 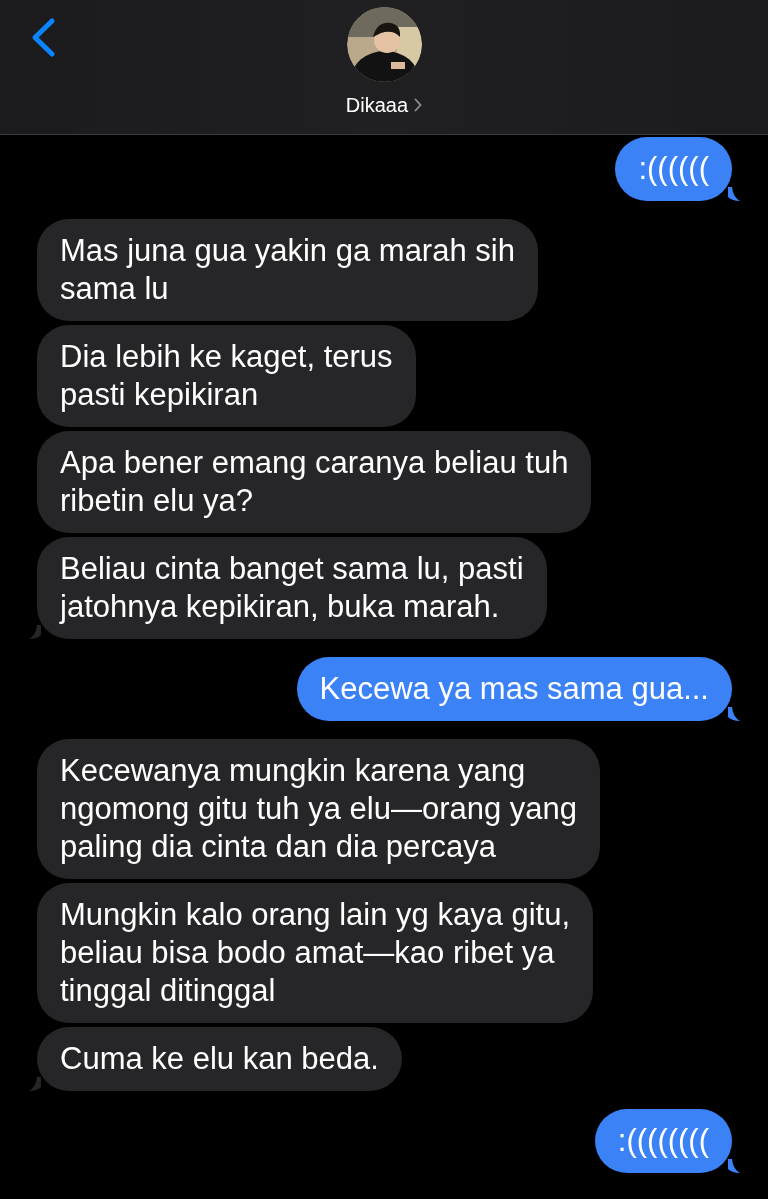 I want to click on back-icon, so click(x=43, y=37).